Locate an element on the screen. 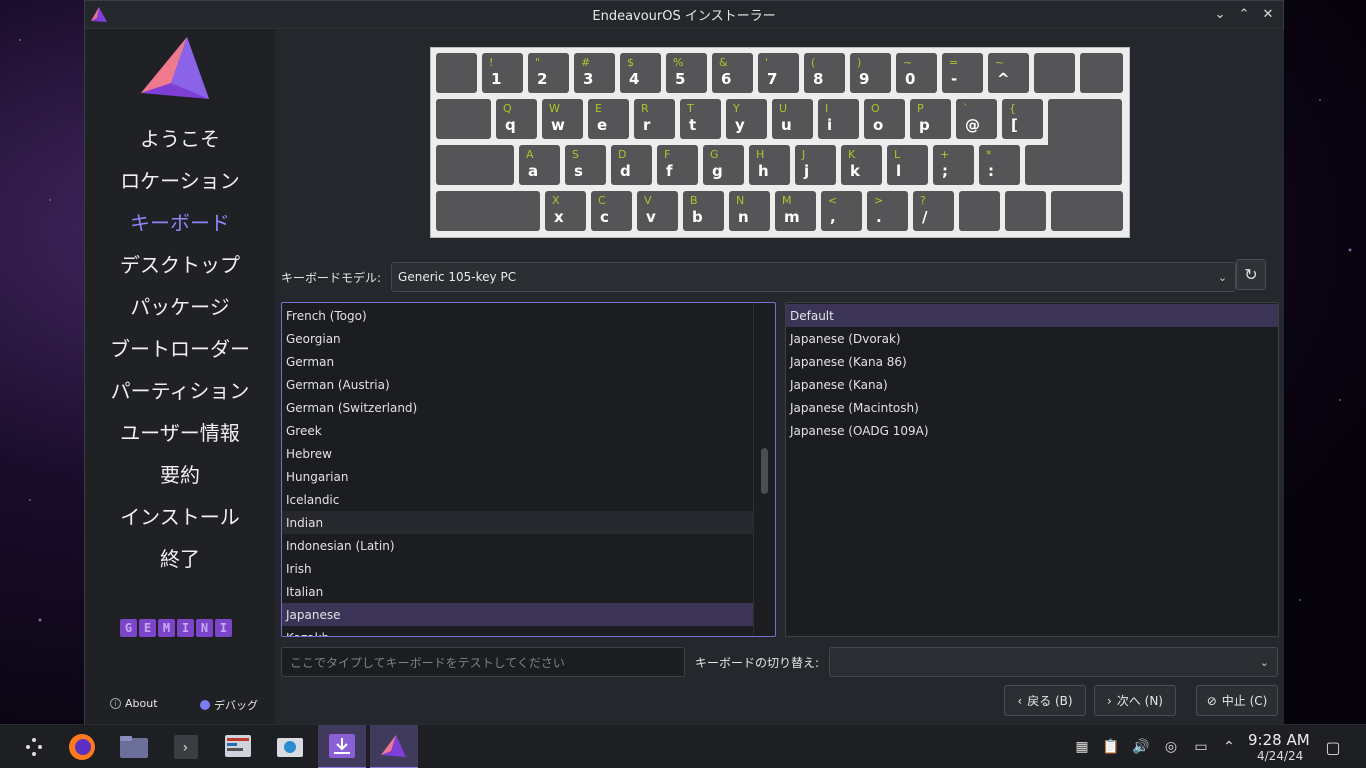 The width and height of the screenshot is (1366, 768). layout-list-item: Irish is located at coordinates (518, 568).